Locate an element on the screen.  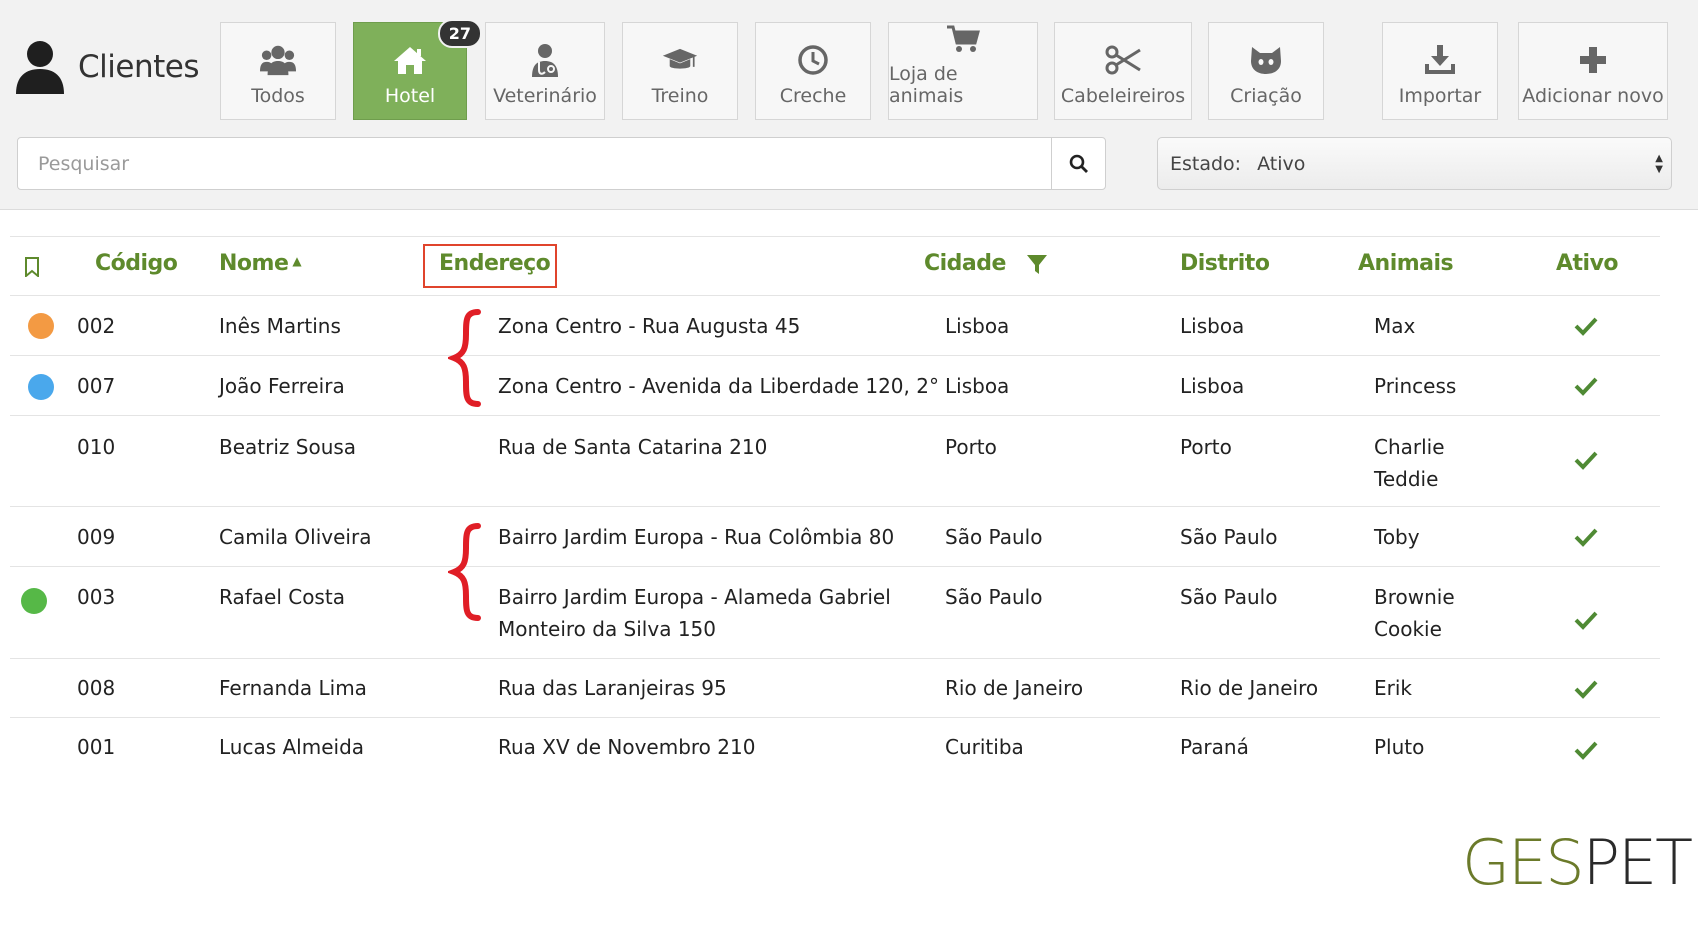
brand: Clientes is located at coordinates (107, 67).